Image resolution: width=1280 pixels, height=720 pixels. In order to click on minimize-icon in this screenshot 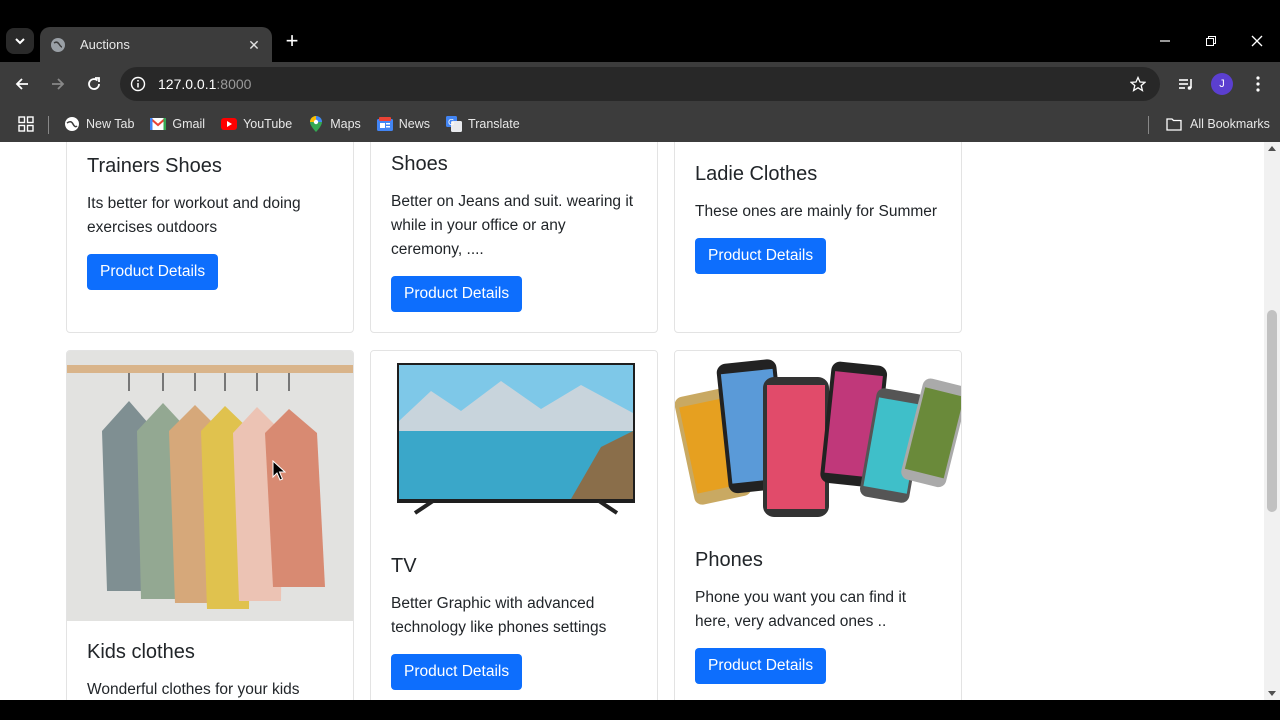, I will do `click(1165, 41)`.